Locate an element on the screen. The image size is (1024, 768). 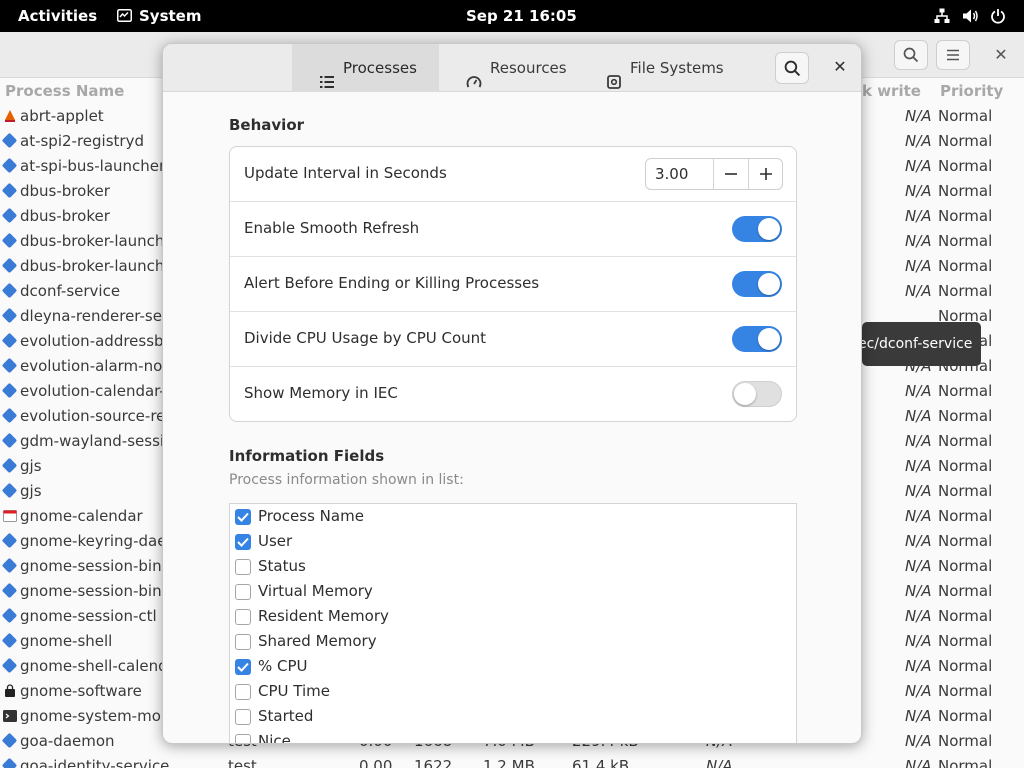
column-header-disk-write: k write is located at coordinates (891, 91).